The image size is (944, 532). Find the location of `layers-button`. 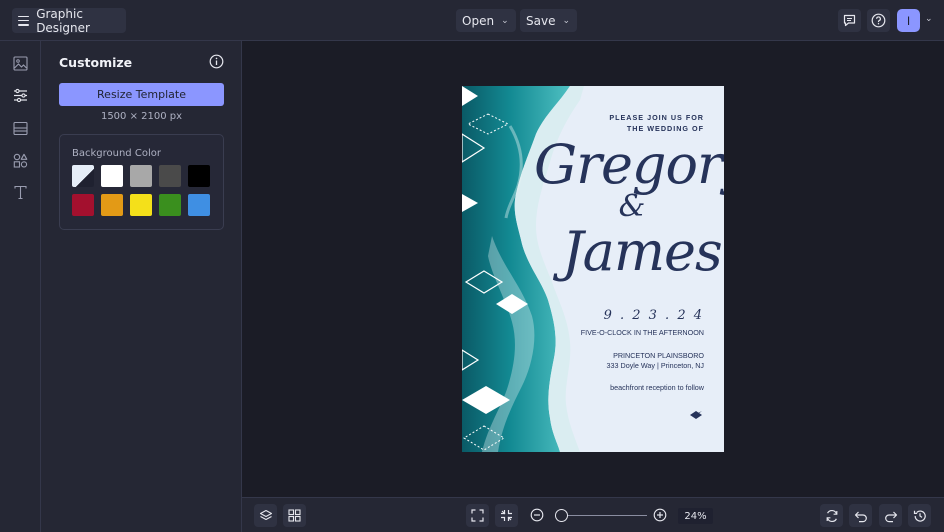

layers-button is located at coordinates (265, 515).